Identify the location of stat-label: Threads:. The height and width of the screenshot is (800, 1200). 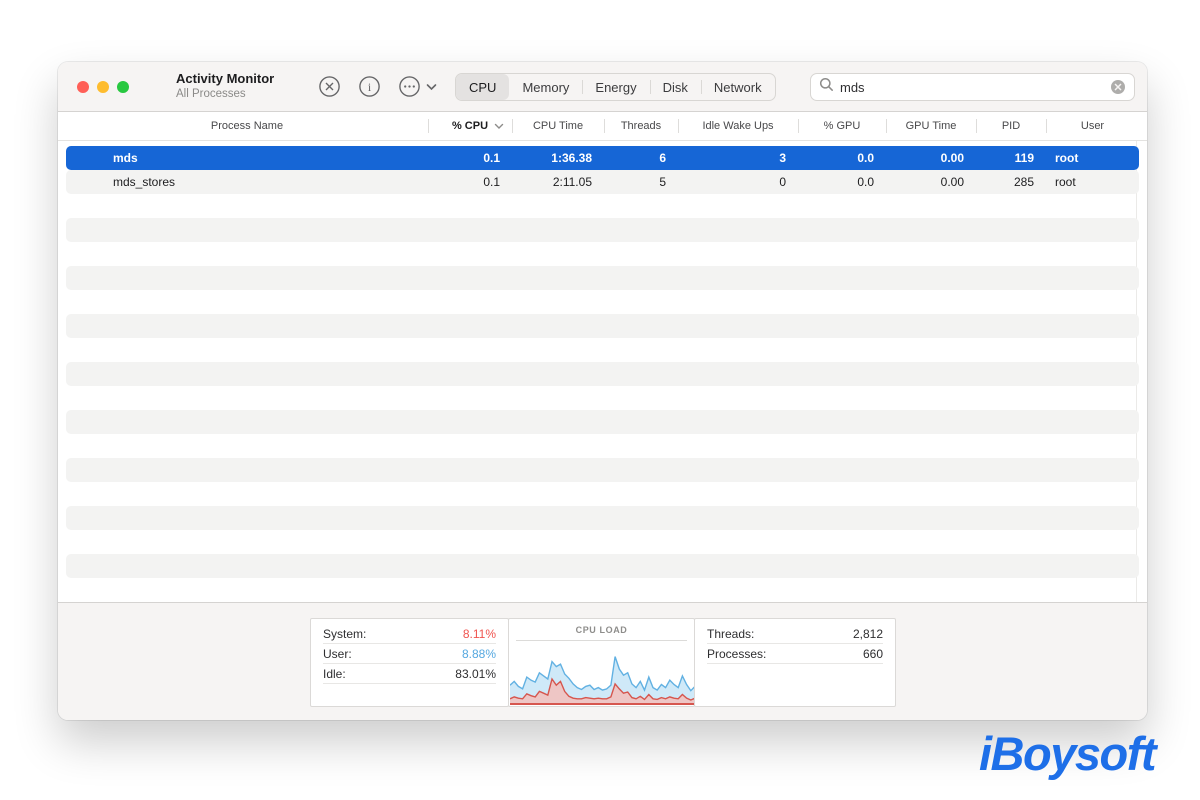
(731, 633).